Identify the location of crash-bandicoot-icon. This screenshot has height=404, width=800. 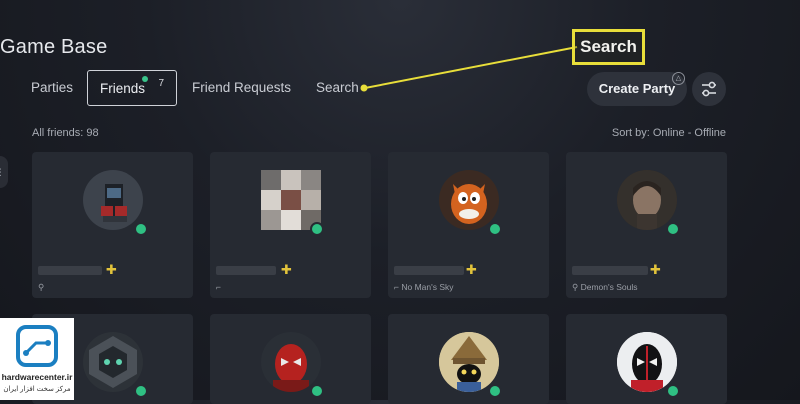
(468, 204).